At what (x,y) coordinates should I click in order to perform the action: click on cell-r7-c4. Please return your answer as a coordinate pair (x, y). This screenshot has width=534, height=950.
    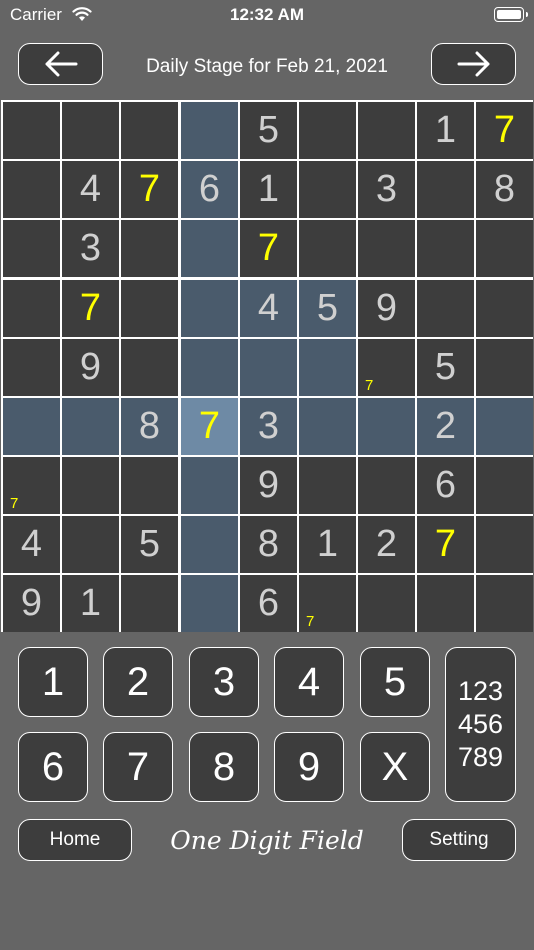
    Looking at the image, I should click on (209, 485).